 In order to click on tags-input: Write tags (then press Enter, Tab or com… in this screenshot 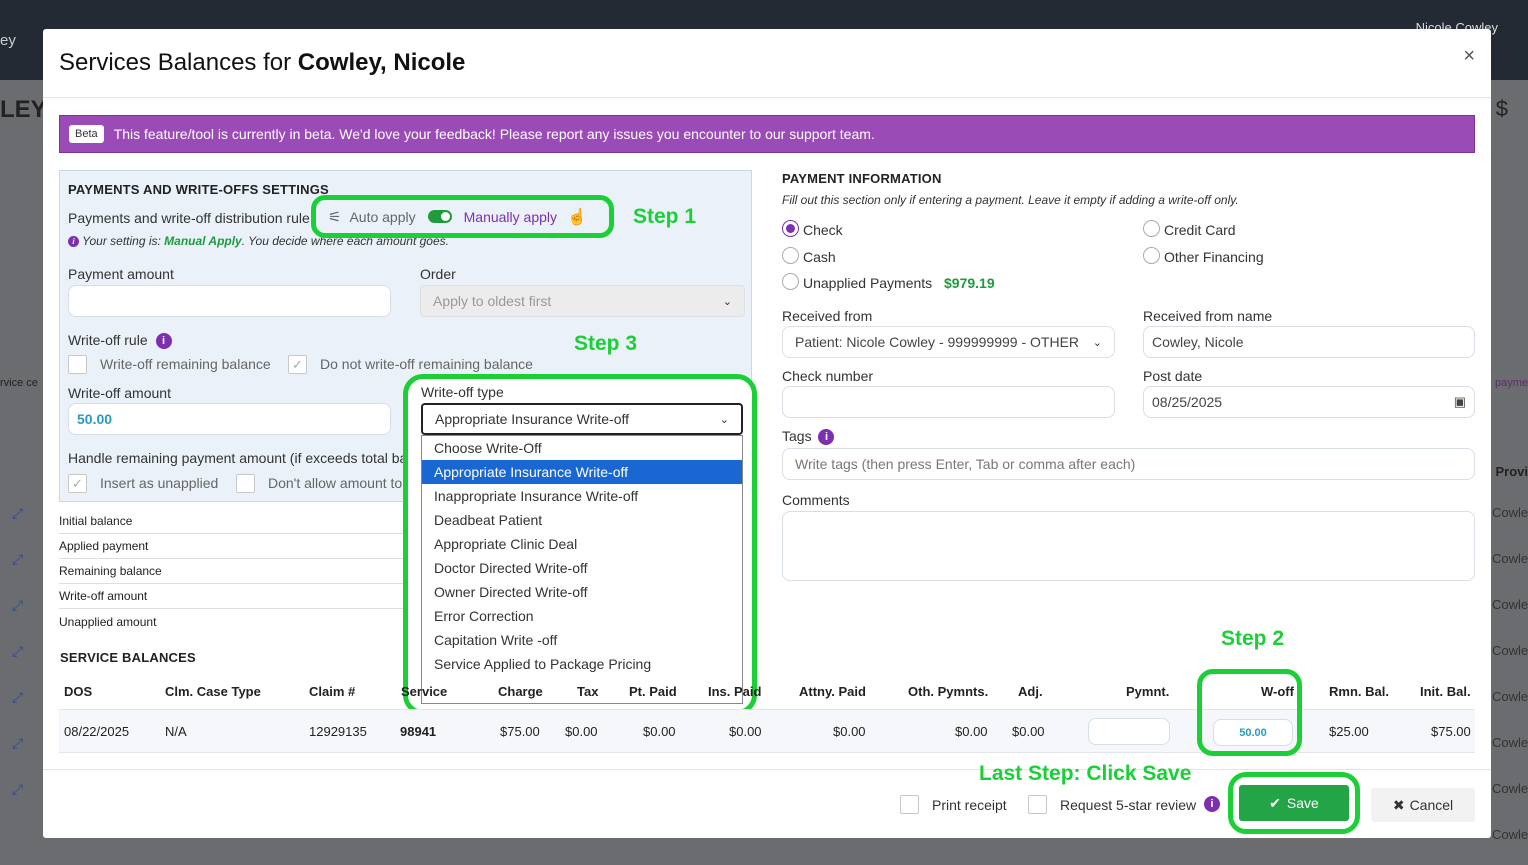, I will do `click(1128, 464)`.